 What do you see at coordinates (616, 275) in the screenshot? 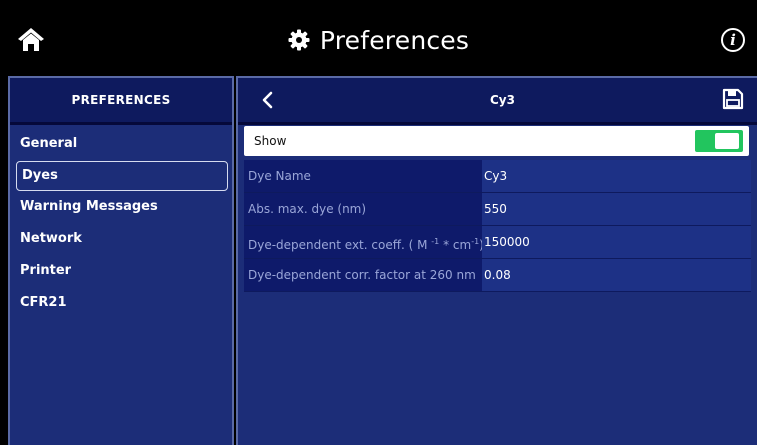
I see `corr-factor-value: 0.08` at bounding box center [616, 275].